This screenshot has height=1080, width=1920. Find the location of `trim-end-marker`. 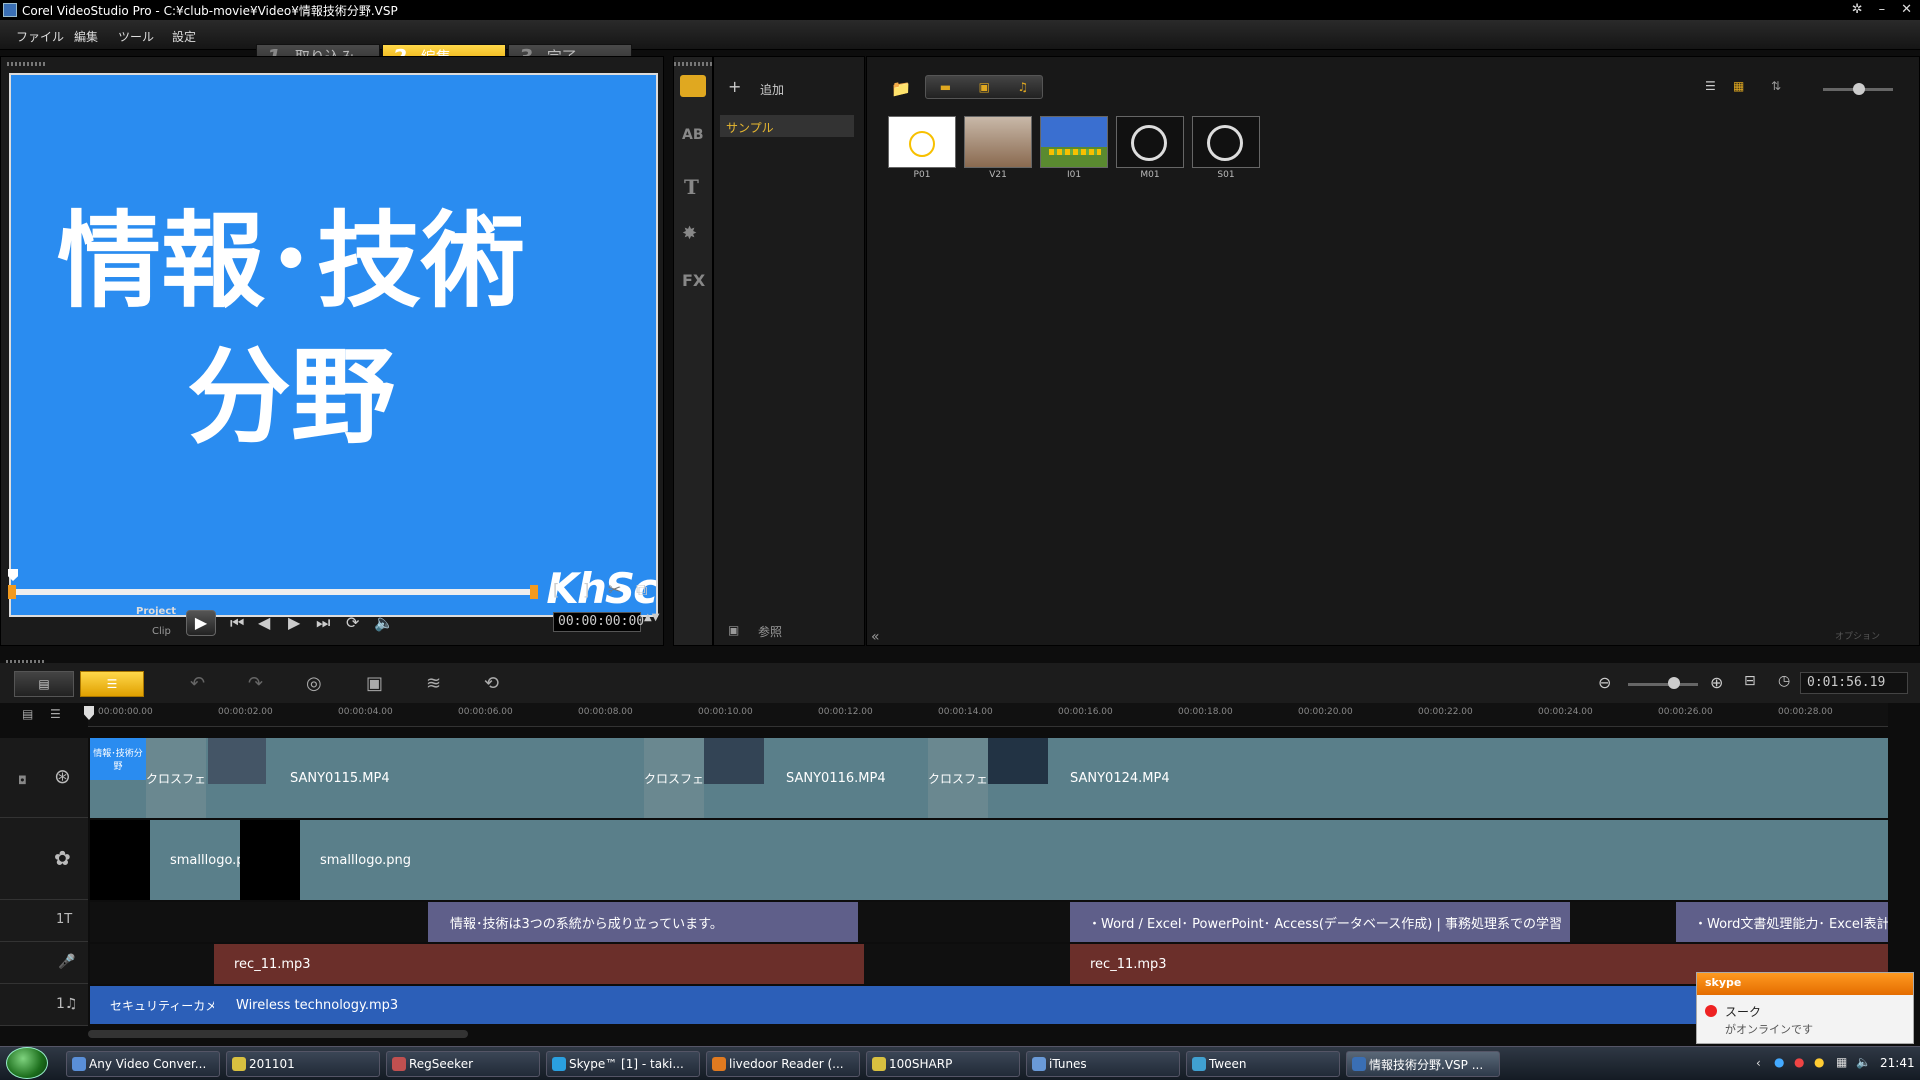

trim-end-marker is located at coordinates (534, 592).